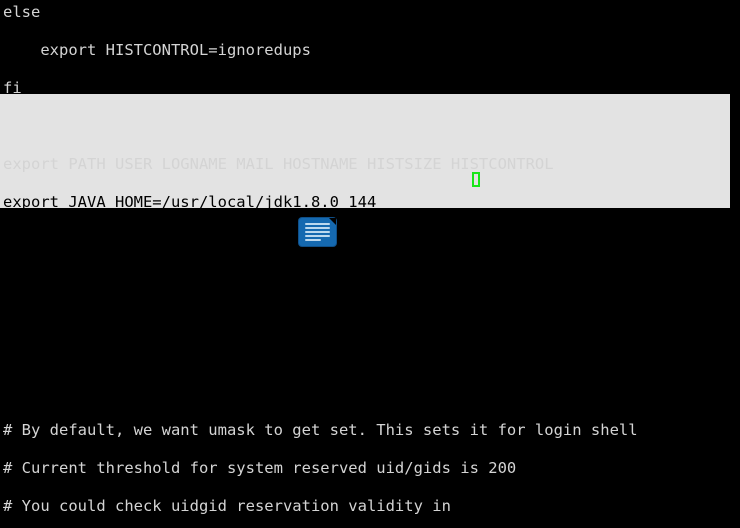 Image resolution: width=740 pixels, height=528 pixels. Describe the element at coordinates (190, 202) in the screenshot. I see `terminal-line: export JAVA_HOME=/usr/local/jdk1.8.0_144` at that location.